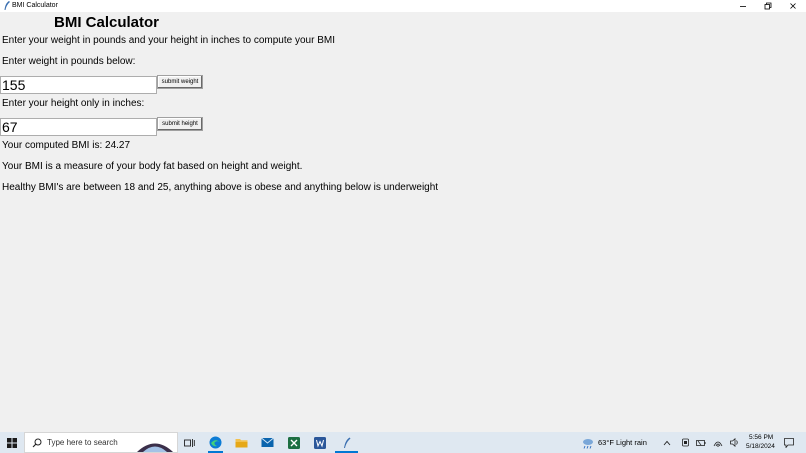 This screenshot has height=453, width=806. I want to click on weather-widget-icon, so click(587, 442).